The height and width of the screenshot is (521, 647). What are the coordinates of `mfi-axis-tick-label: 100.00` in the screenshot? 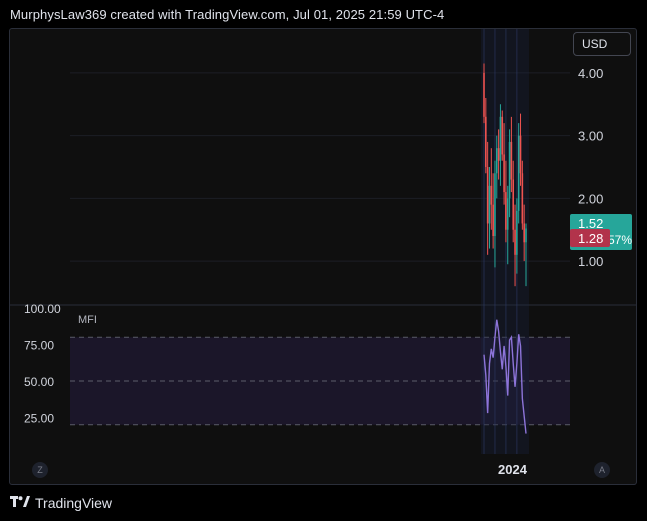 It's located at (42, 309).